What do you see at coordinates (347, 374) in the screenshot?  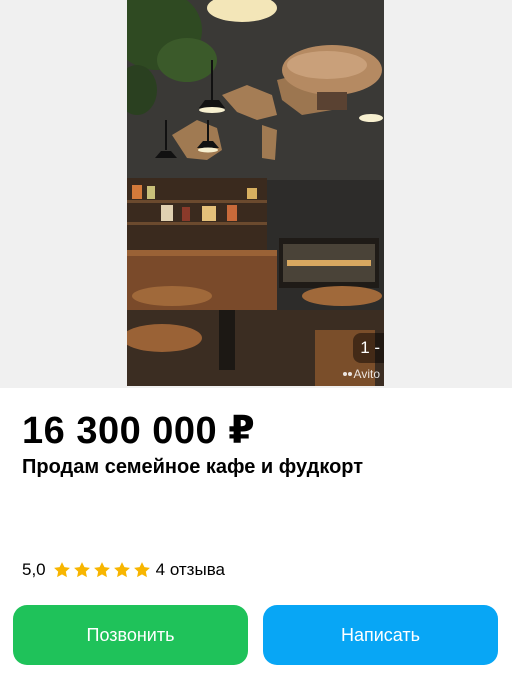 I see `avito-logo-icon` at bounding box center [347, 374].